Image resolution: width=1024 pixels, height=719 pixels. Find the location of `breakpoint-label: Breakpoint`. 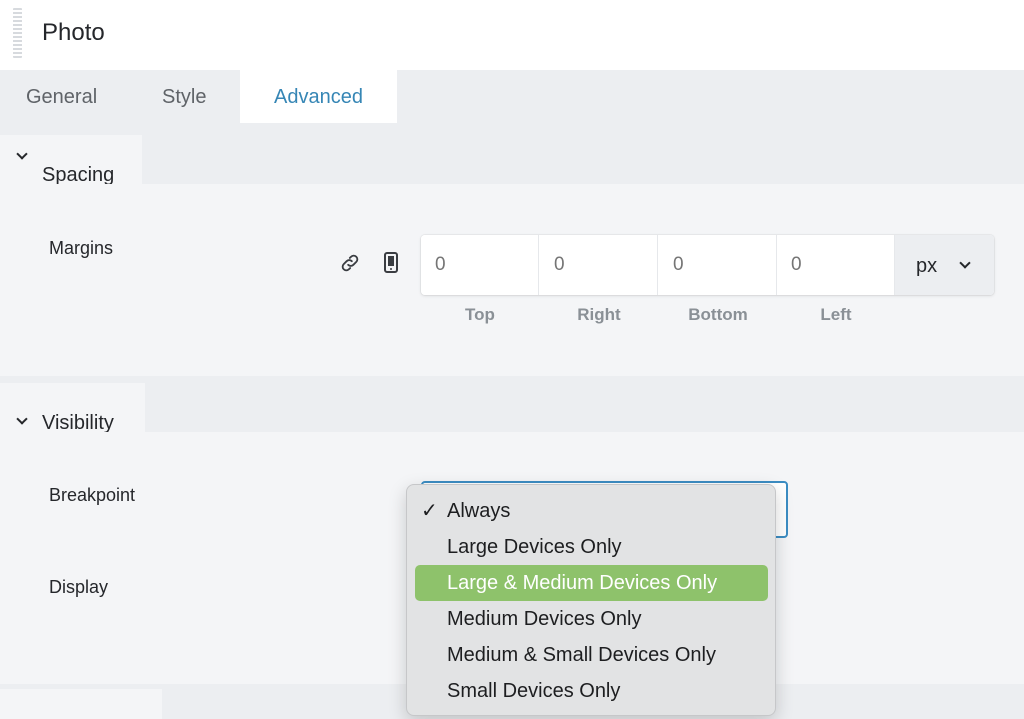

breakpoint-label: Breakpoint is located at coordinates (92, 495).